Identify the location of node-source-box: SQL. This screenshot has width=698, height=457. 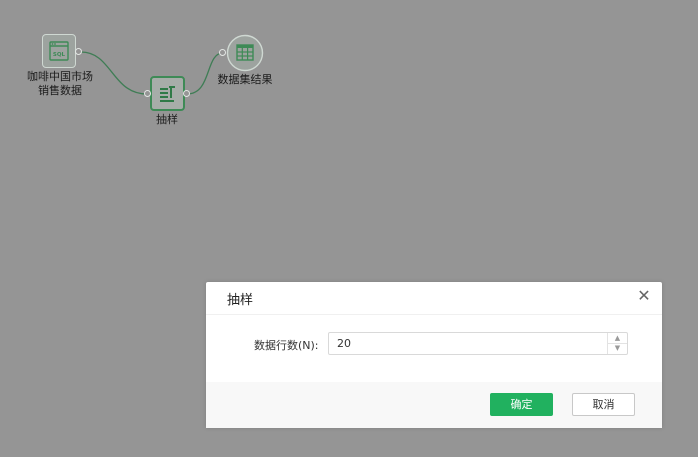
(59, 51).